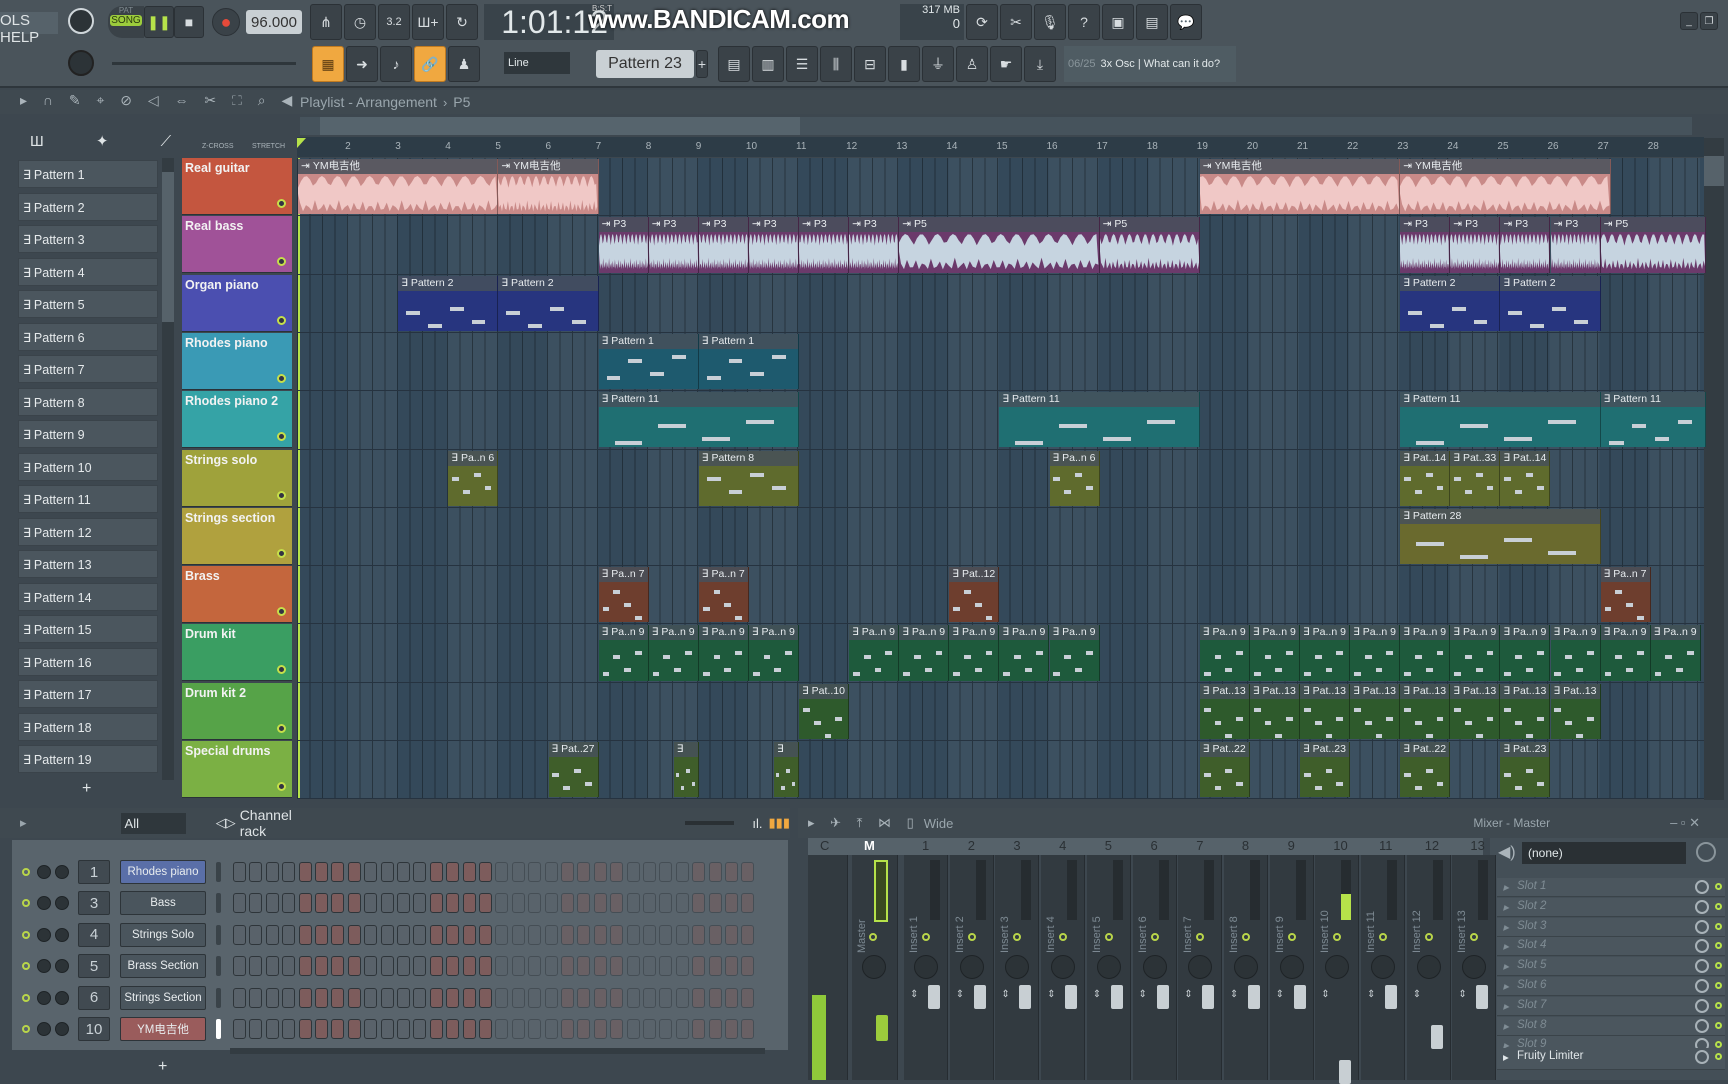 Image resolution: width=1728 pixels, height=1084 pixels. I want to click on playlist-clip: ∃ Pat..13, so click(1475, 711).